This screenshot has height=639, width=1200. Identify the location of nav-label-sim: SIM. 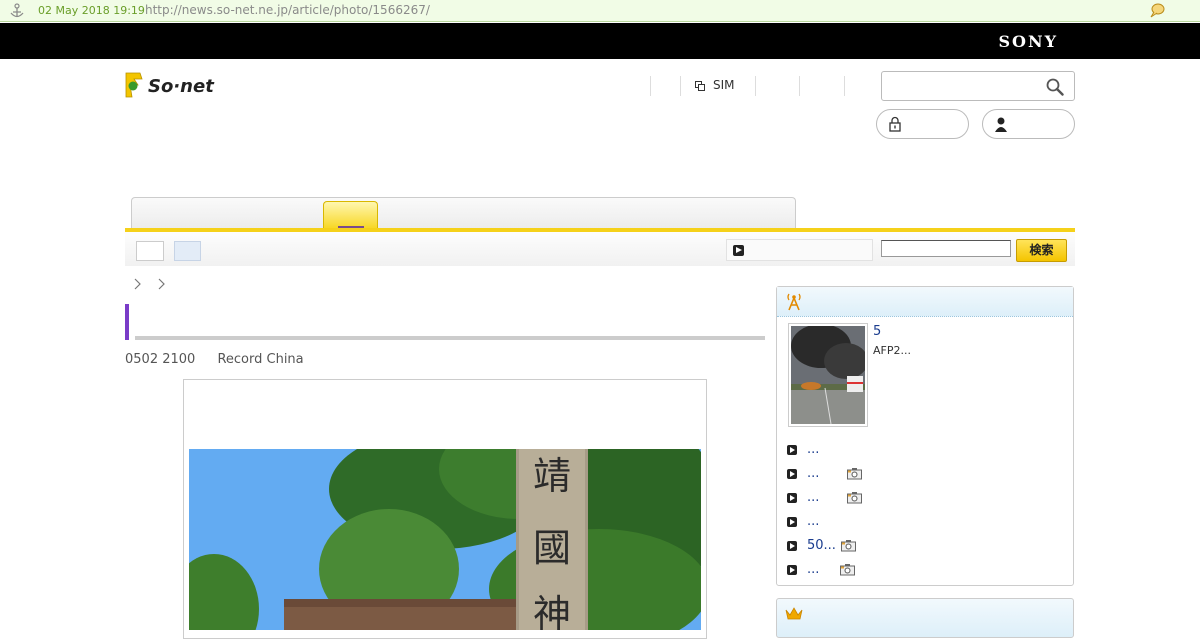
(724, 85).